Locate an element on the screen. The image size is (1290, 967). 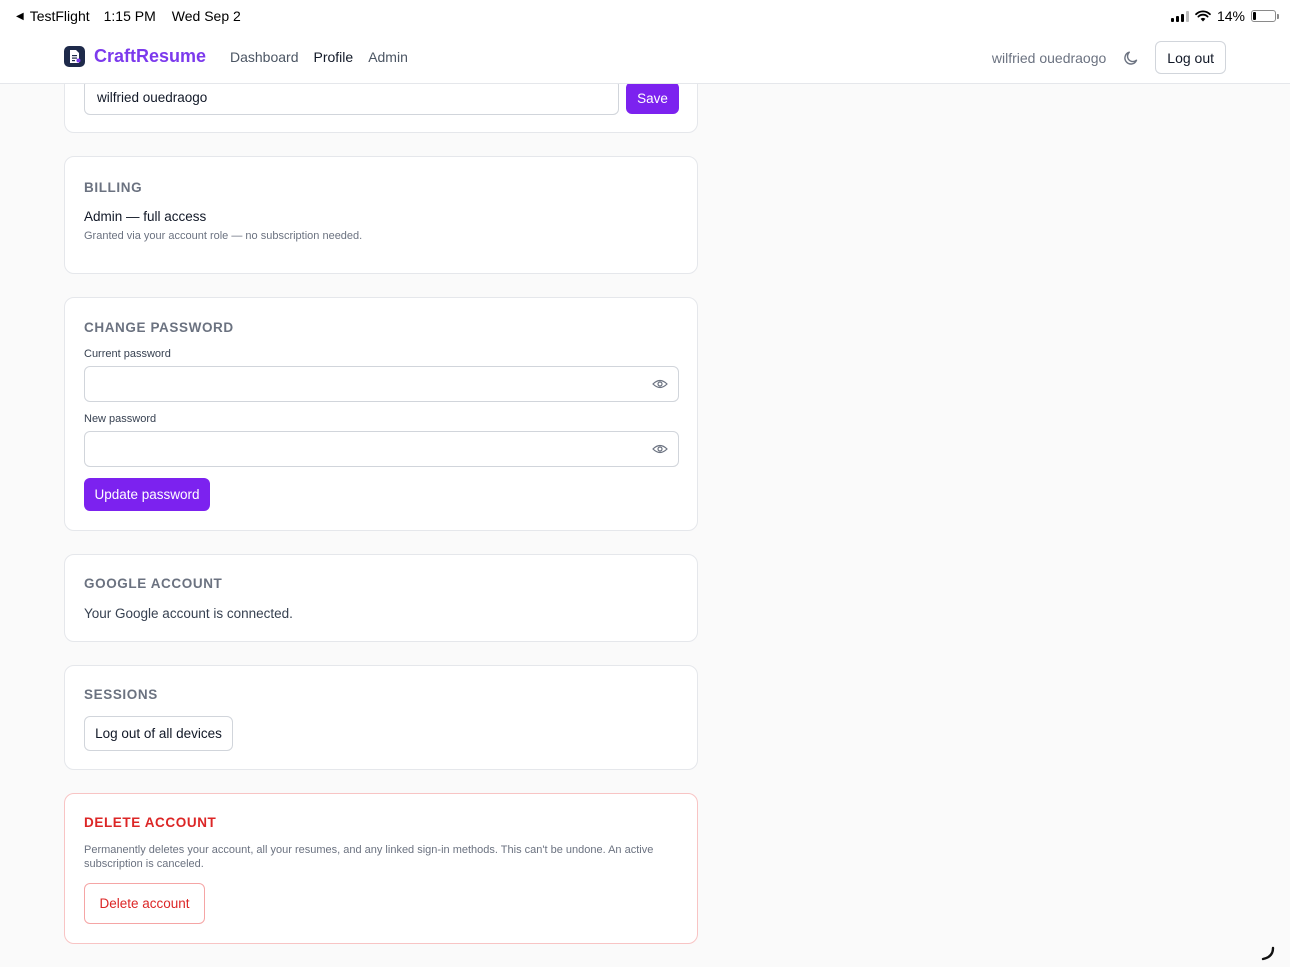
battery-percent: 14% is located at coordinates (1230, 16).